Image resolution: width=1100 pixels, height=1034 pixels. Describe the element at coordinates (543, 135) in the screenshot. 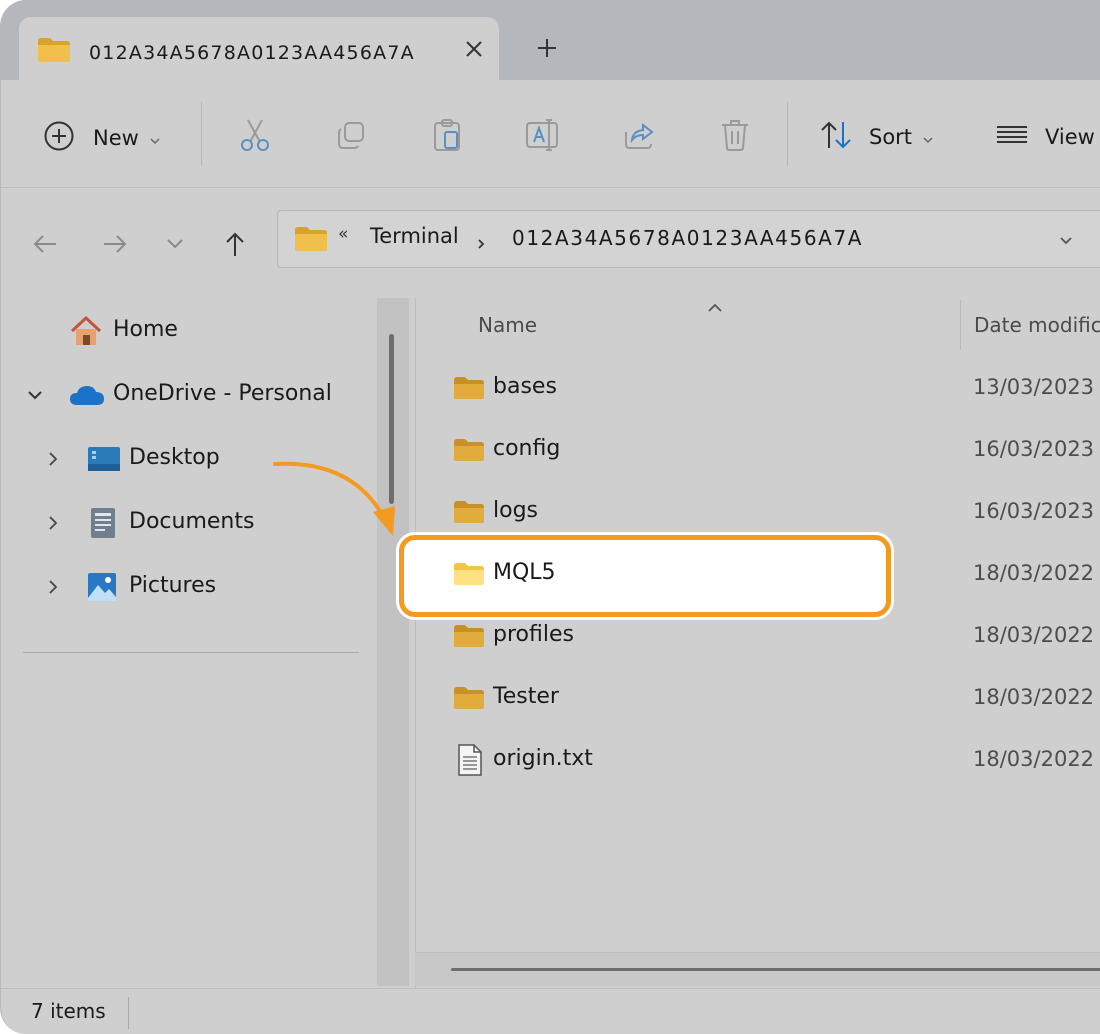

I see `rename-icon` at that location.